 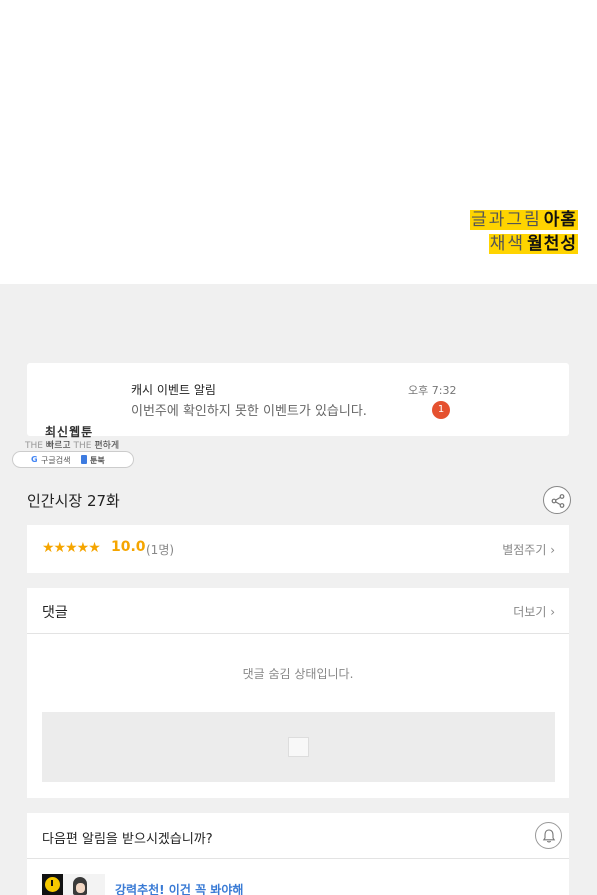 I want to click on google-icon: G, so click(x=34, y=459).